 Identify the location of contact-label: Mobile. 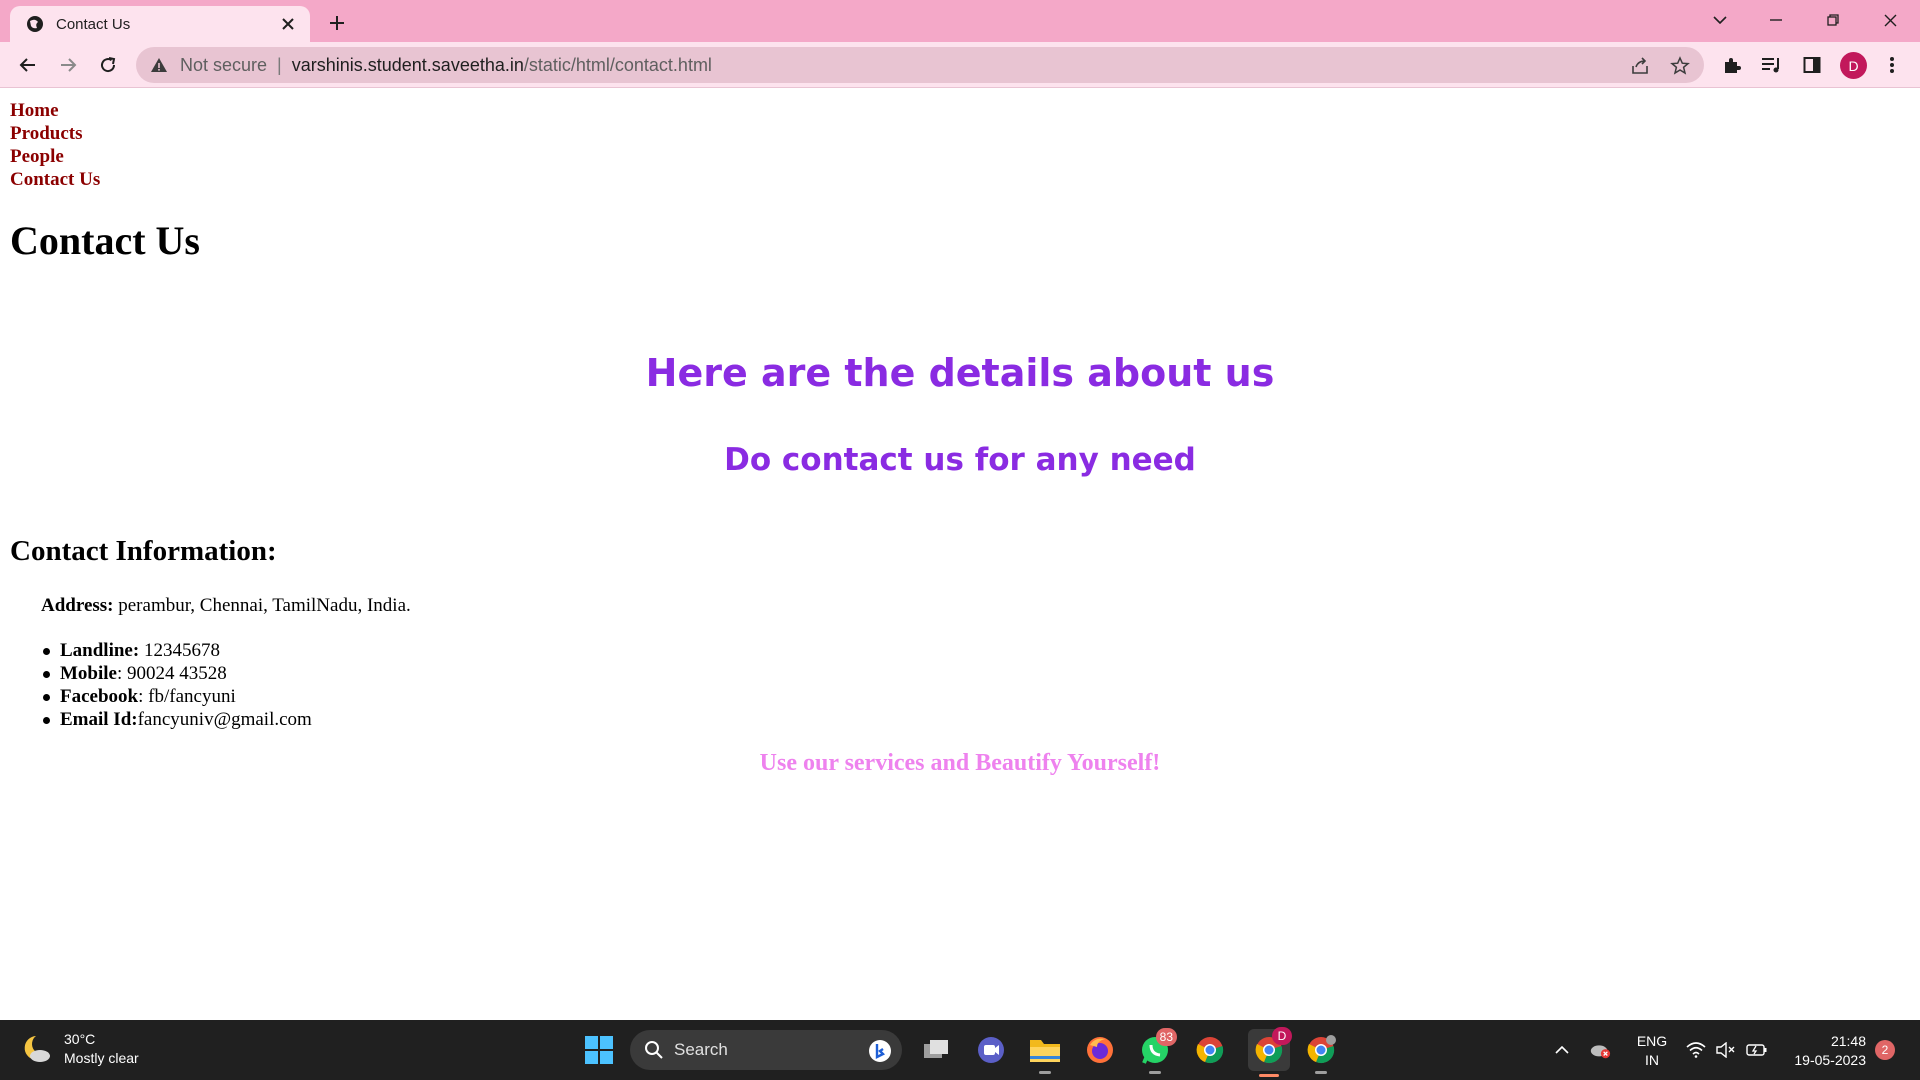
(88, 673).